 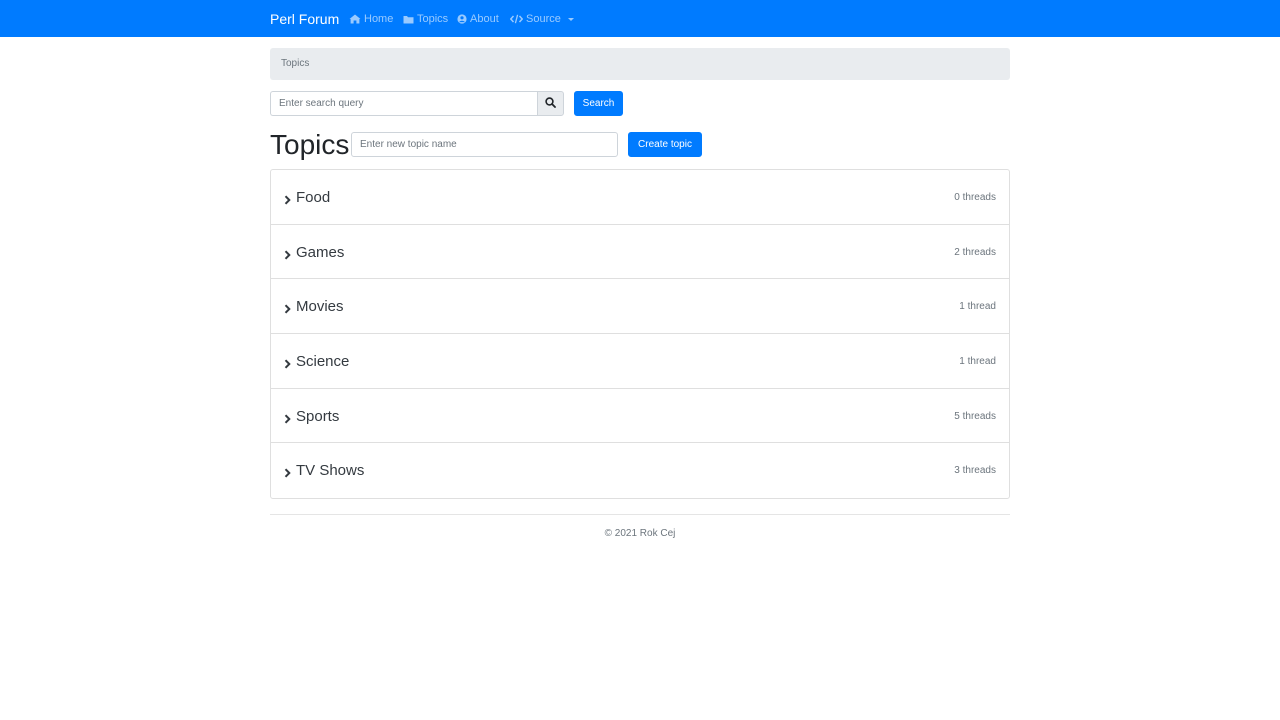 What do you see at coordinates (320, 252) in the screenshot?
I see `topic-name: Games` at bounding box center [320, 252].